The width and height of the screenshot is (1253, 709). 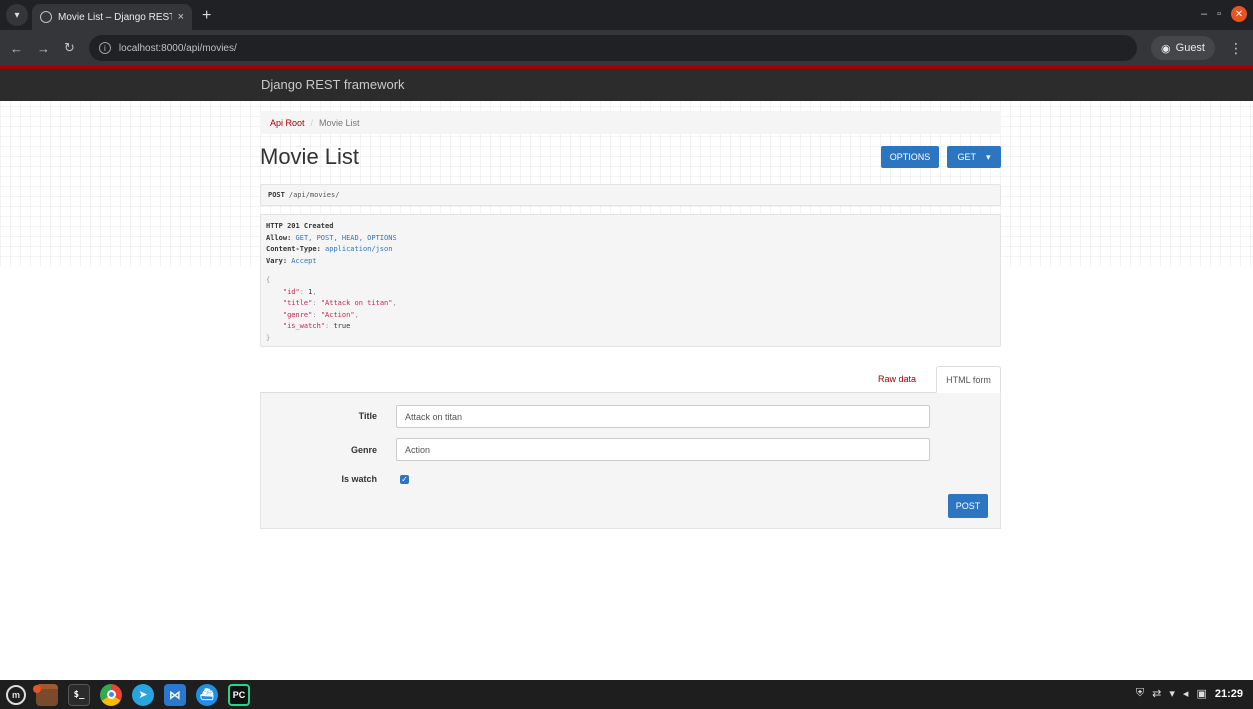 What do you see at coordinates (175, 694) in the screenshot?
I see `vscode-icon: ⋈` at bounding box center [175, 694].